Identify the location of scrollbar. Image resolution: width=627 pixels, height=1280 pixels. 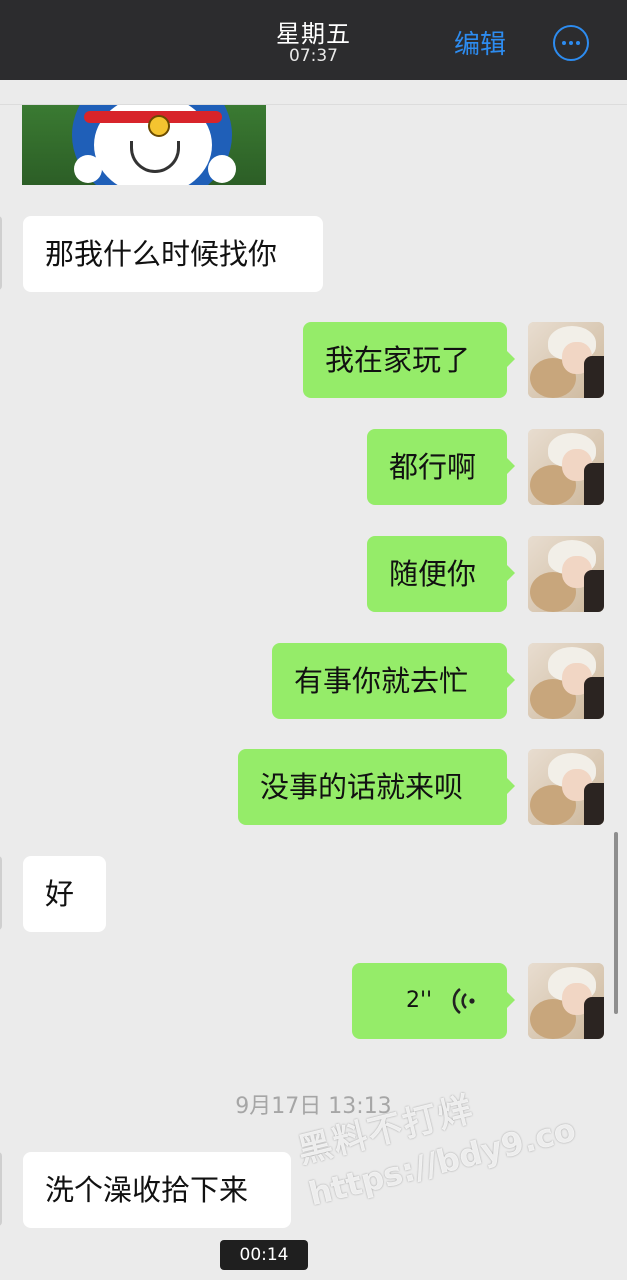
(616, 923).